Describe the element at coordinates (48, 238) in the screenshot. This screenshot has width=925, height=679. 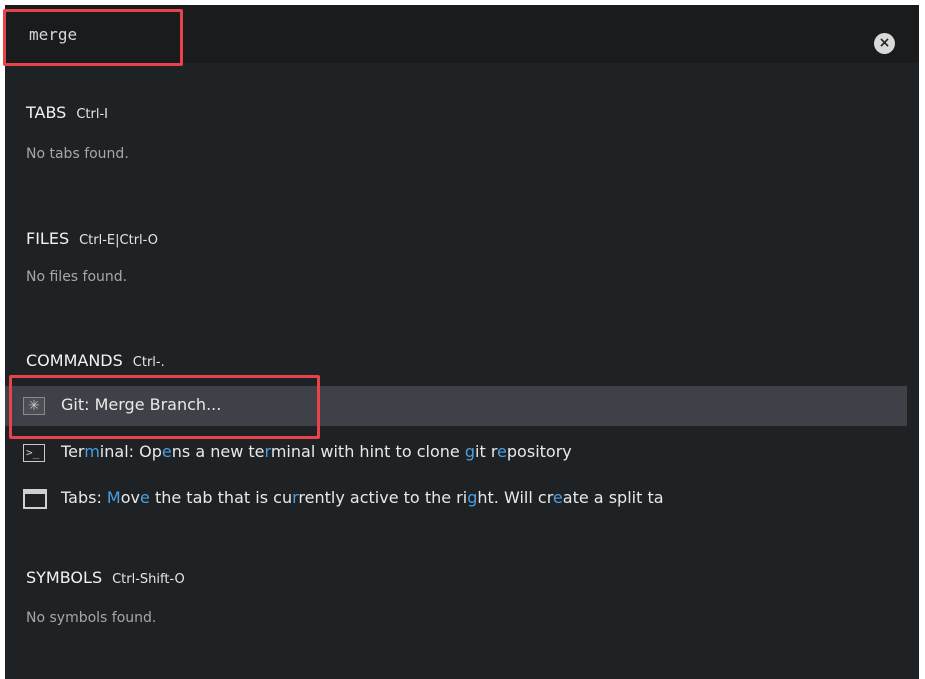
I see `section-title-files: FILES` at that location.